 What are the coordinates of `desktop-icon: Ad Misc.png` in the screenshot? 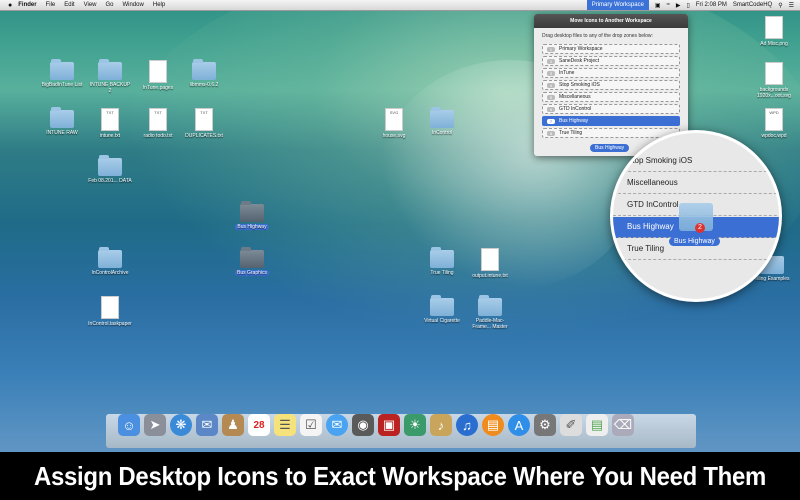 It's located at (774, 31).